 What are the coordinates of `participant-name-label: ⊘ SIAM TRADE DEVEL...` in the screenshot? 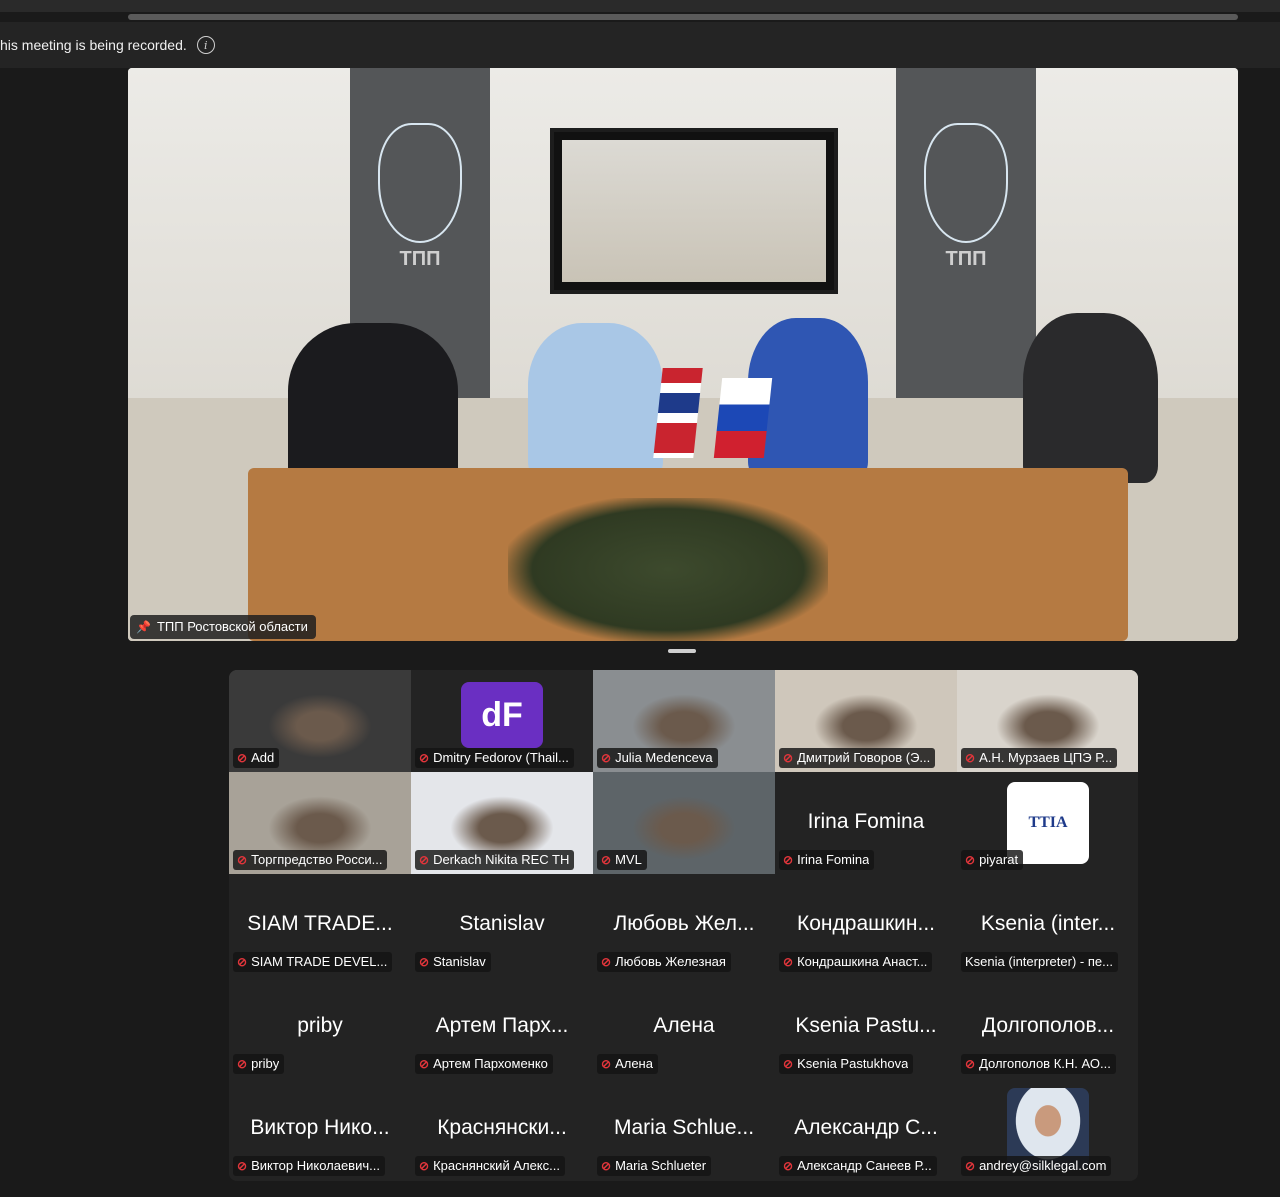 It's located at (313, 962).